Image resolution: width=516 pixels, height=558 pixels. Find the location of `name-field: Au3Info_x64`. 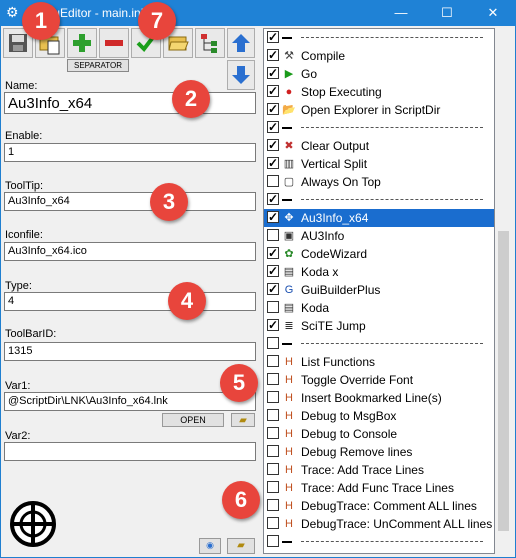

name-field: Au3Info_x64 is located at coordinates (130, 103).